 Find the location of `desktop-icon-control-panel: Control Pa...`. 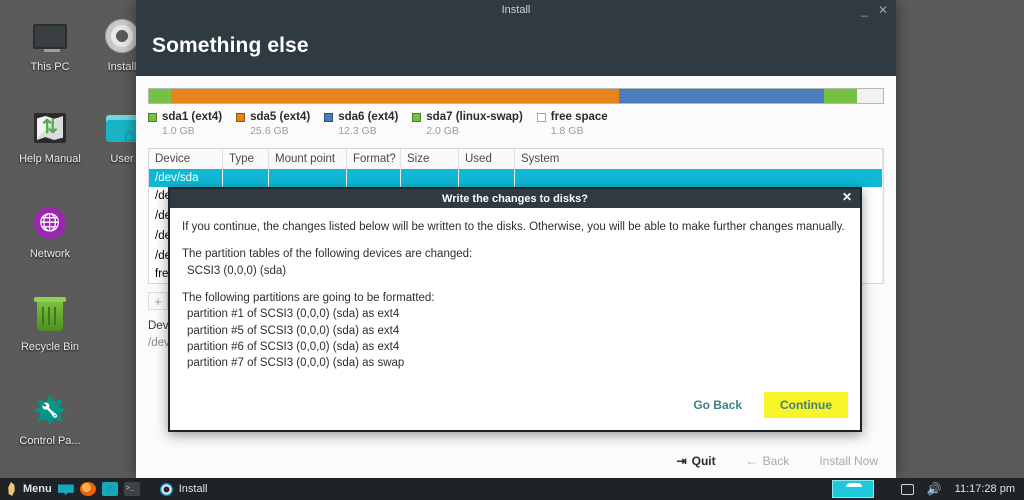

desktop-icon-control-panel: Control Pa... is located at coordinates (50, 418).